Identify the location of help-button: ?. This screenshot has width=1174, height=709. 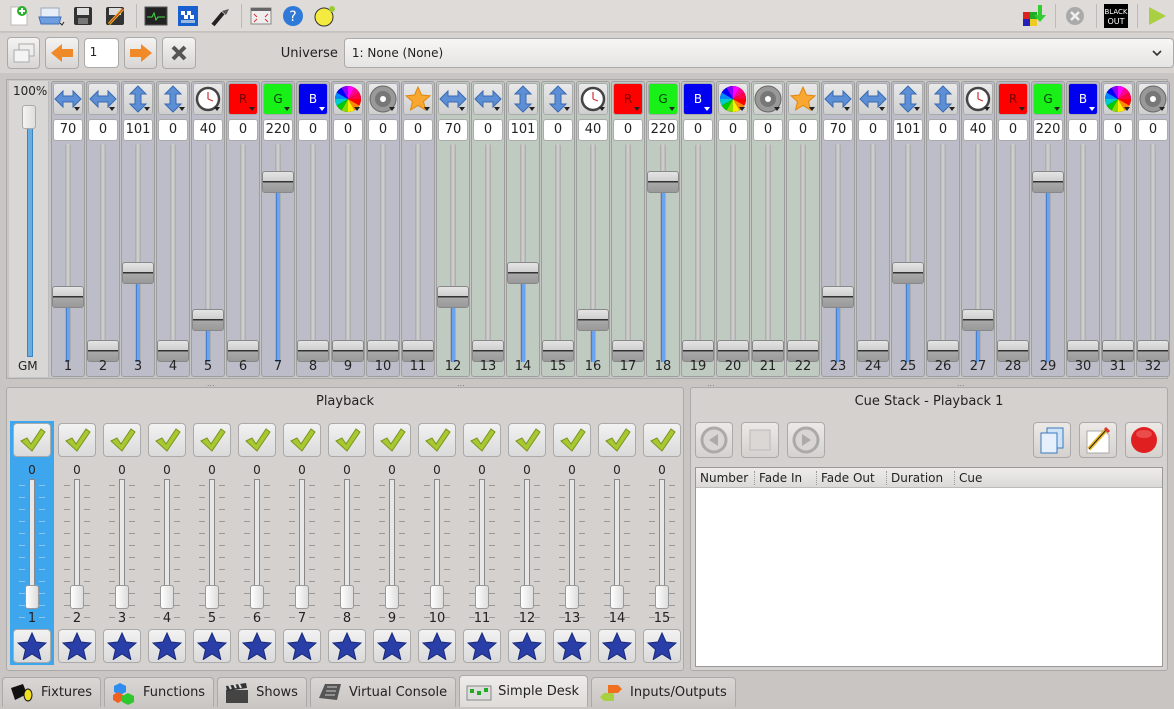
(293, 16).